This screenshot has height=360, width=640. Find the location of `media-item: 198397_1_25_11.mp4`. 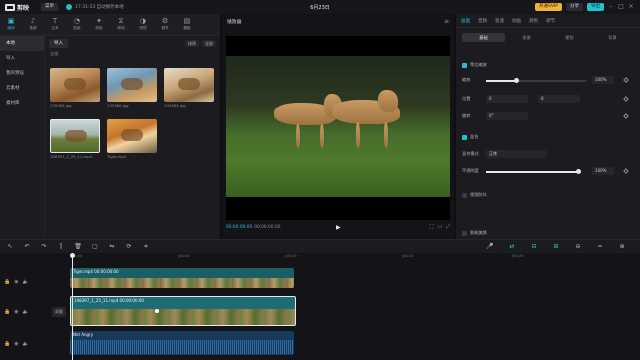

media-item: 198397_1_25_11.mp4 is located at coordinates (75, 139).